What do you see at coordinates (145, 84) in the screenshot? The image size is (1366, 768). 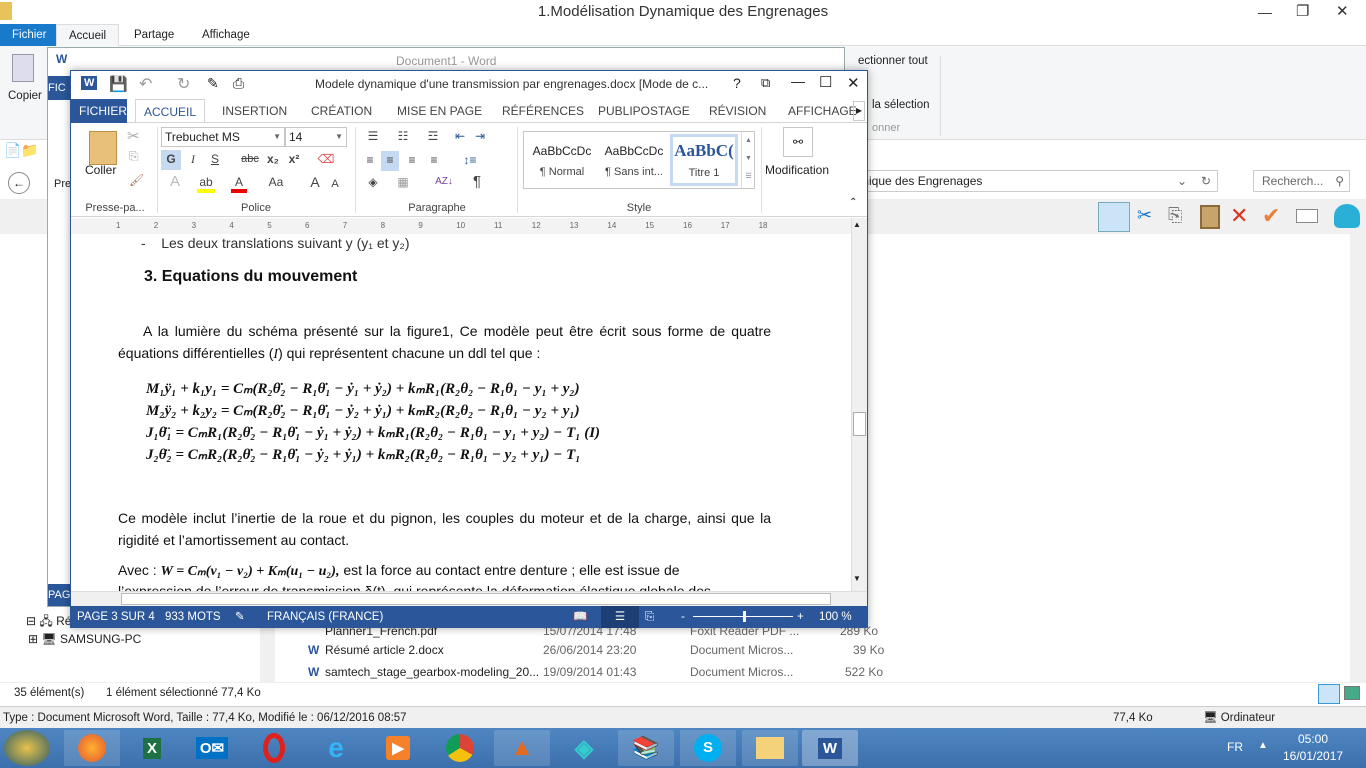 I see `undo-icon: ↶` at bounding box center [145, 84].